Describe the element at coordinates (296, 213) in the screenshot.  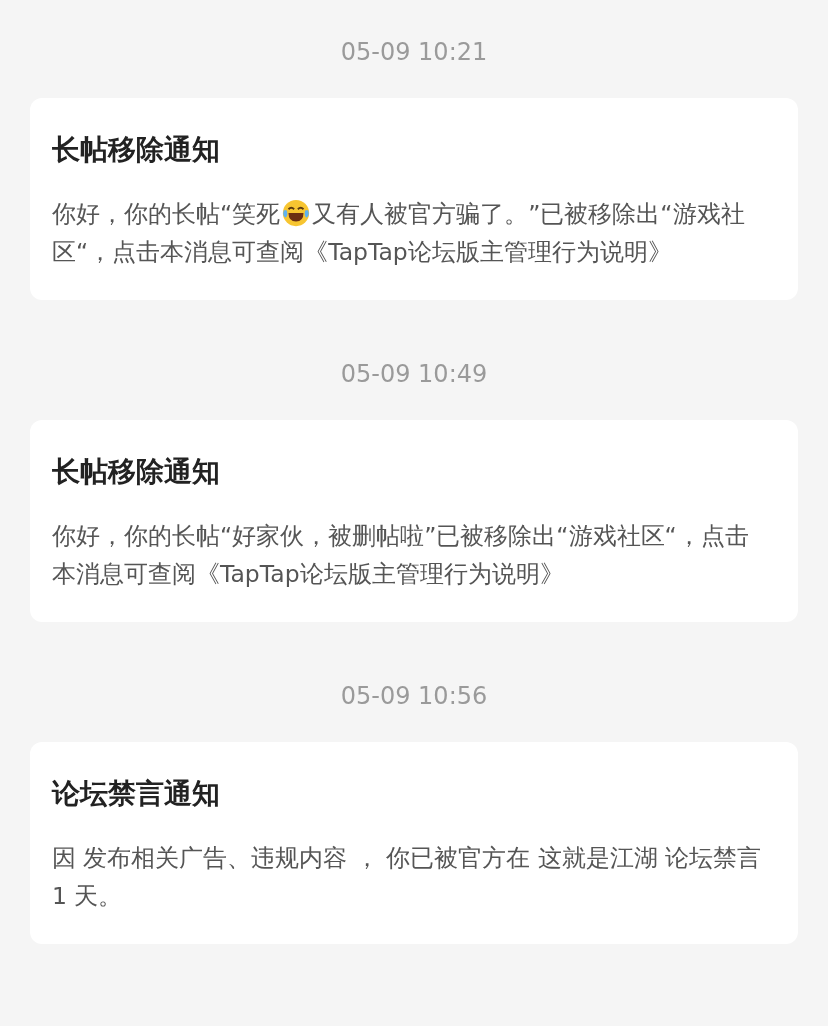
I see `laughing-emoji-icon` at that location.